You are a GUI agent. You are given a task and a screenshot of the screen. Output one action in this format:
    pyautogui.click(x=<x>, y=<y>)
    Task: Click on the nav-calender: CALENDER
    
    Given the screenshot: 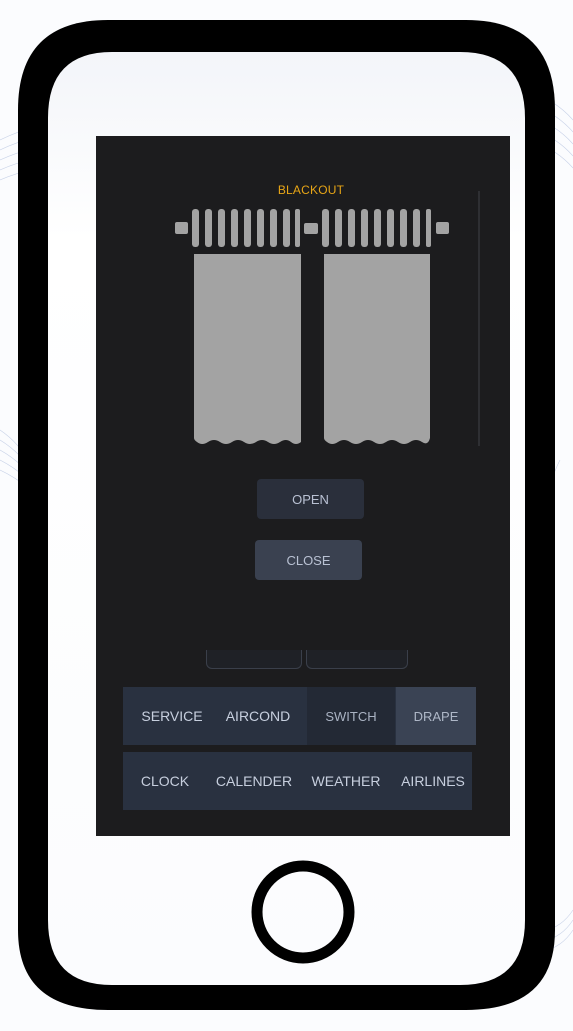 What is the action you would take?
    pyautogui.click(x=254, y=781)
    